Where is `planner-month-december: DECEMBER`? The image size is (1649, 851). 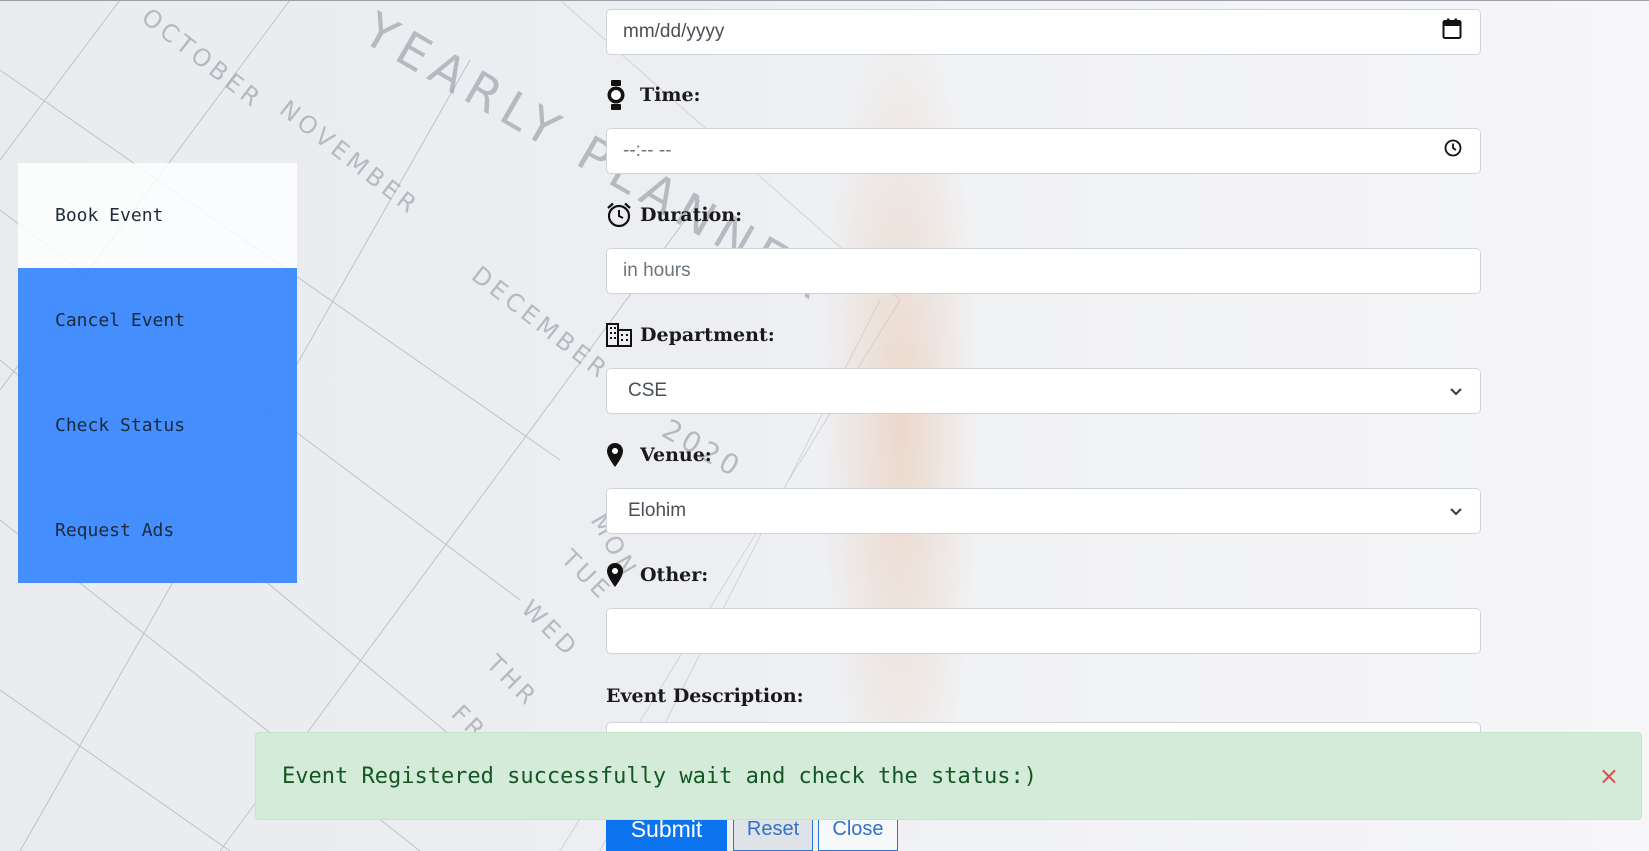
planner-month-december: DECEMBER is located at coordinates (540, 323).